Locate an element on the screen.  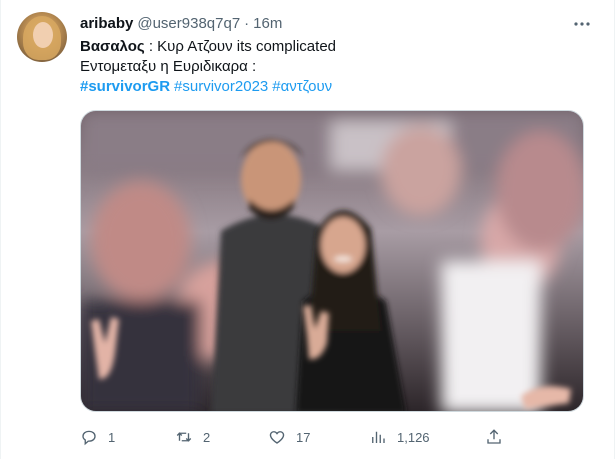
action-bar: 1 2 17 1,126 is located at coordinates (295, 437).